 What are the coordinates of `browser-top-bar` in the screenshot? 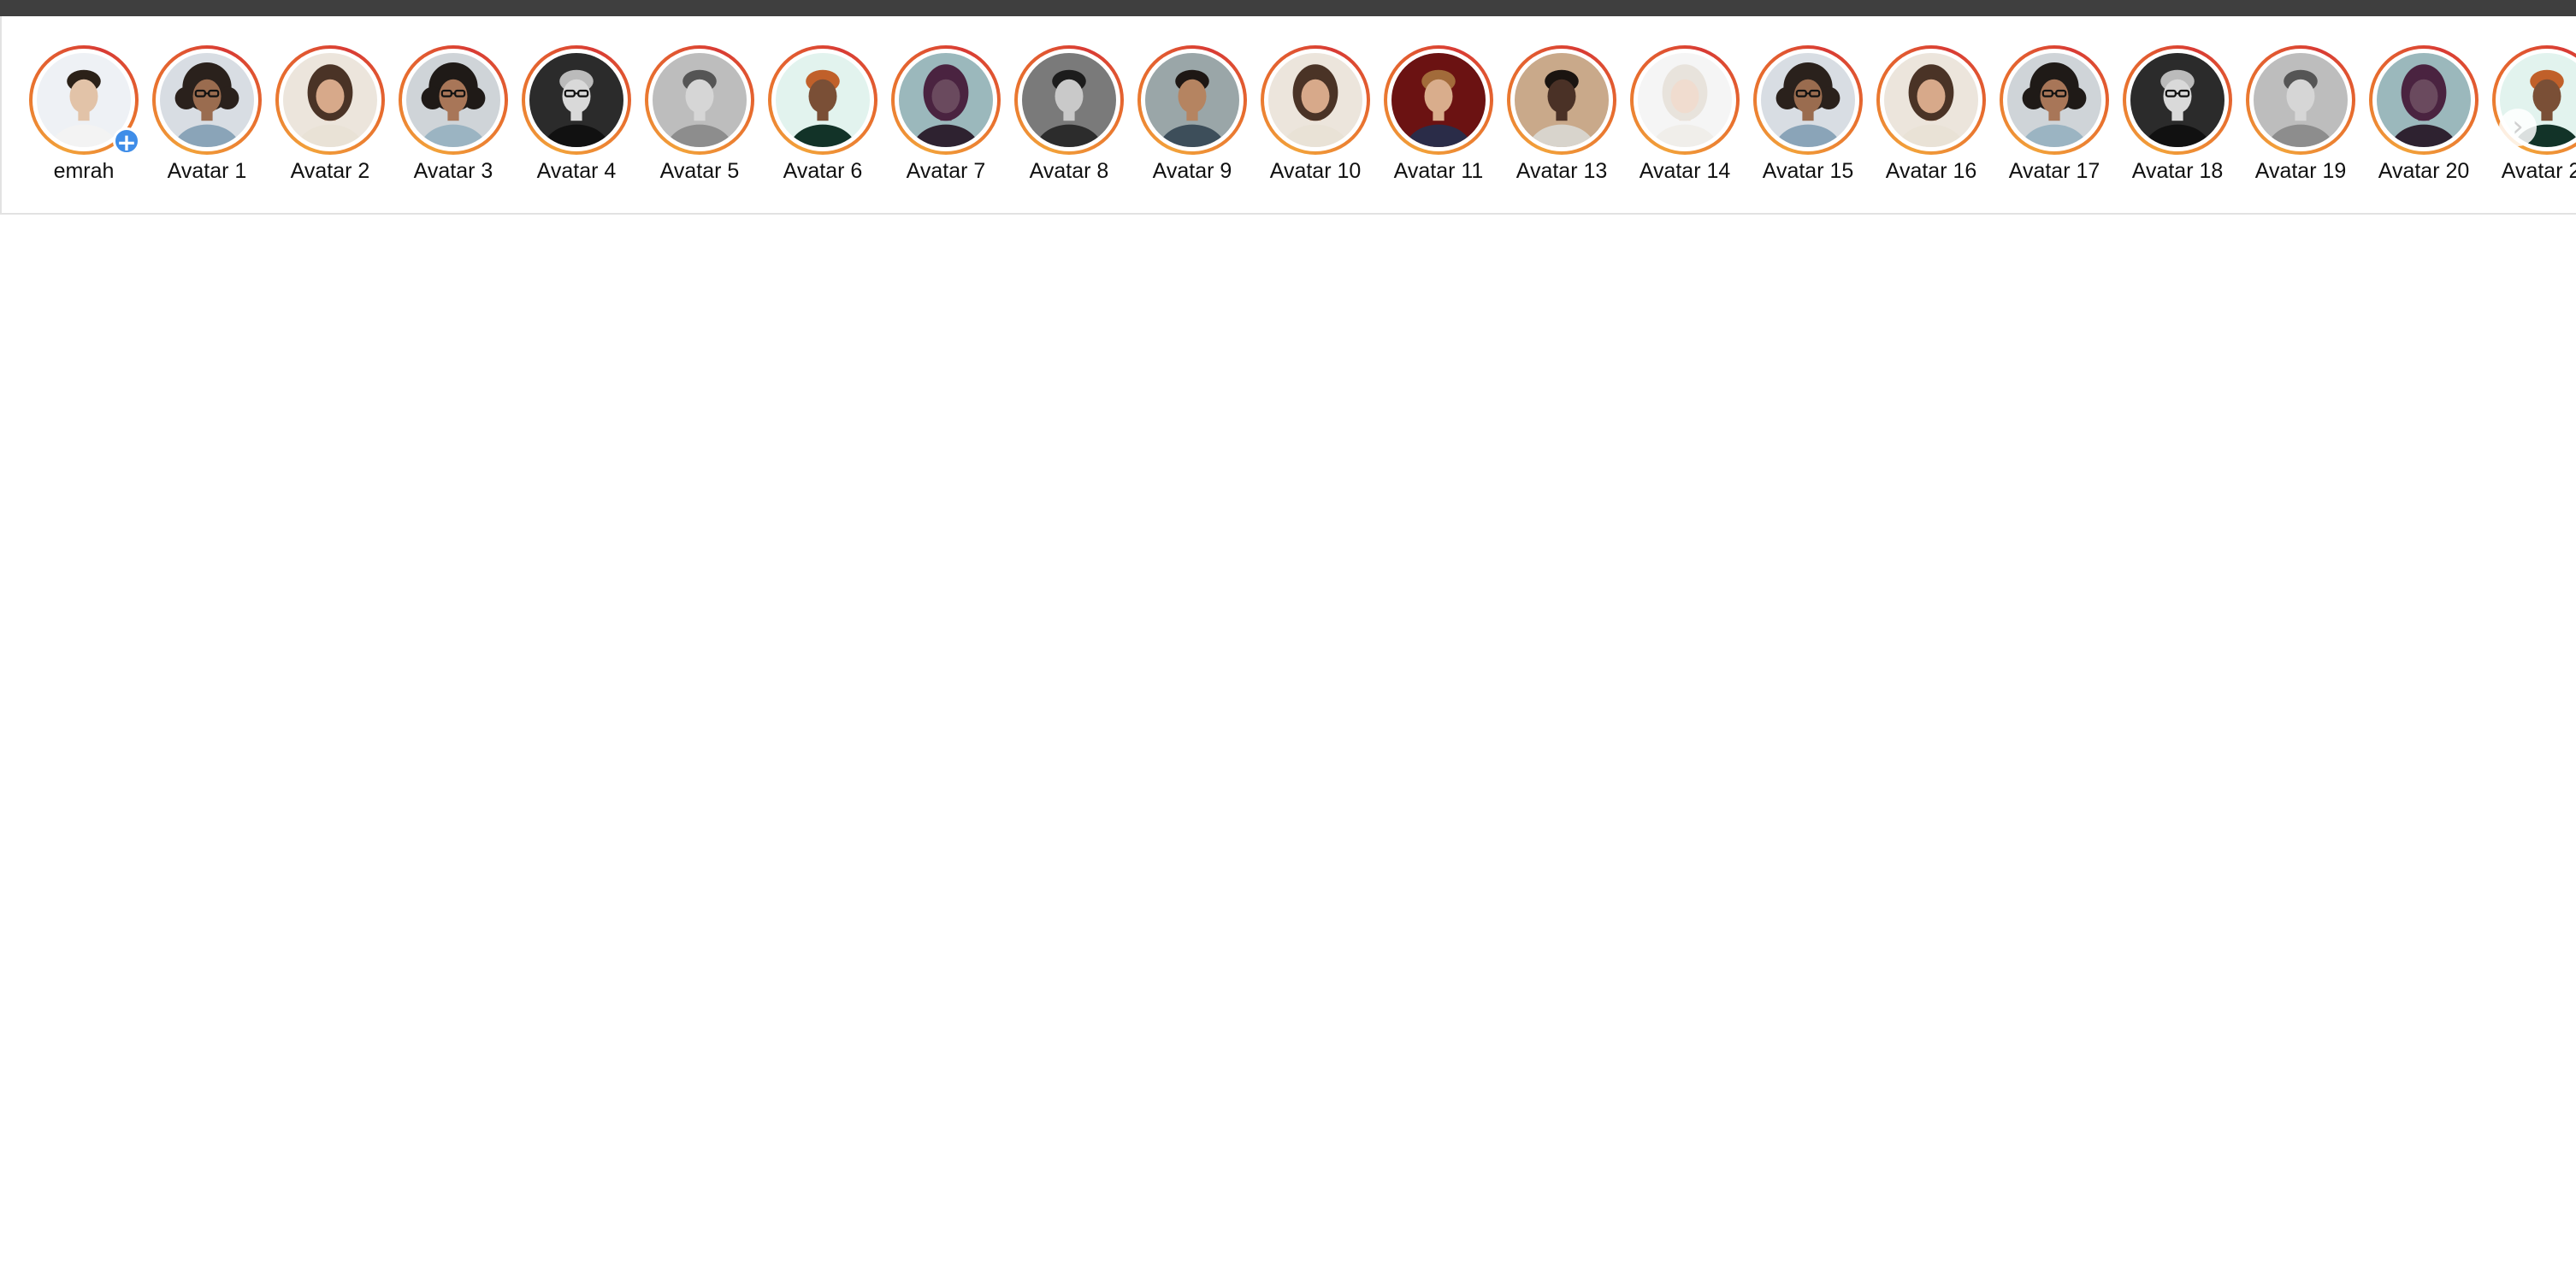 It's located at (1288, 8).